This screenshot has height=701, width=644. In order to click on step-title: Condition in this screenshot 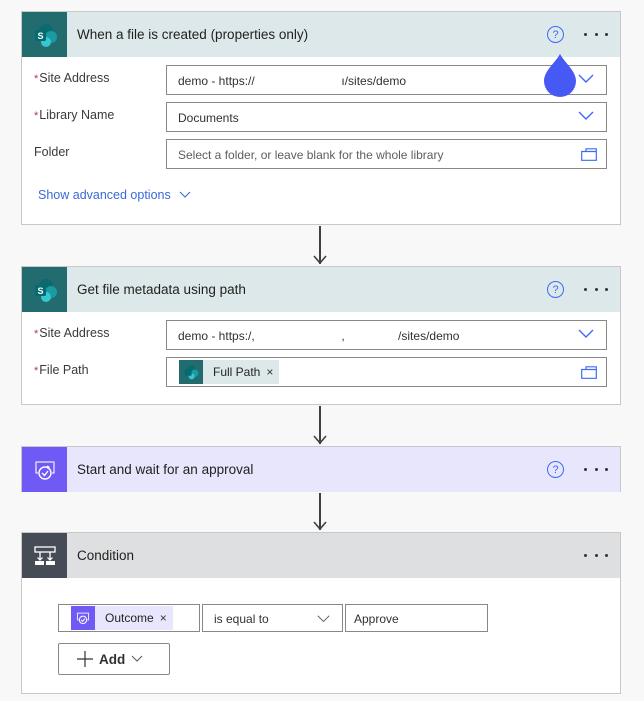, I will do `click(106, 555)`.